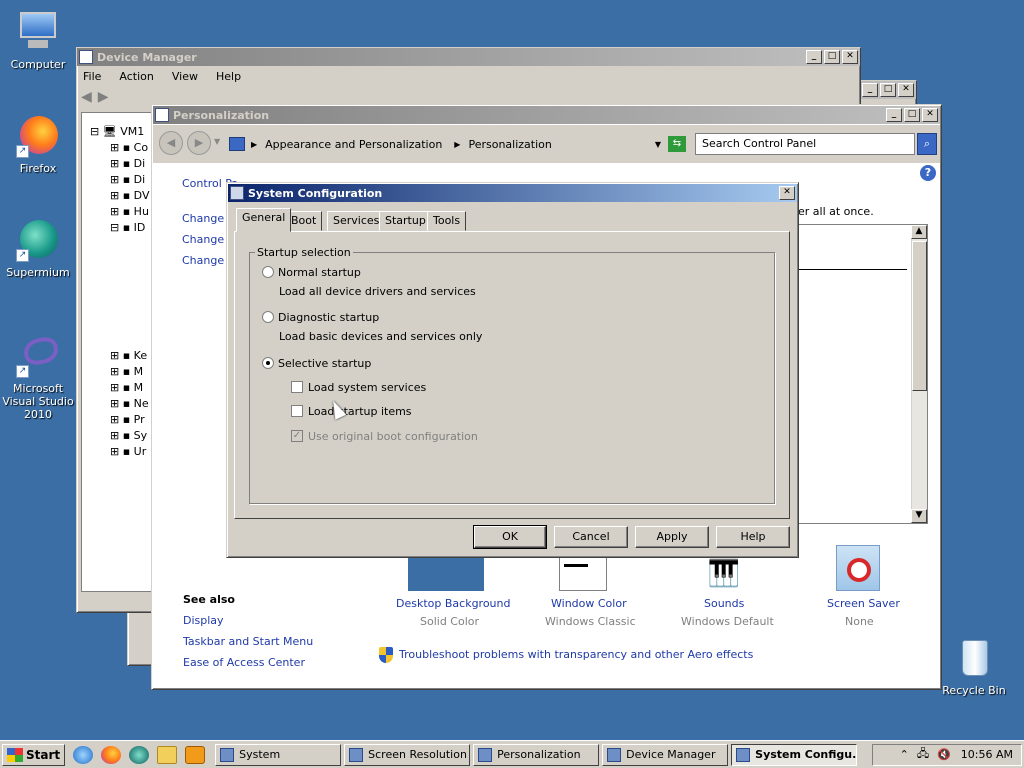 The height and width of the screenshot is (768, 1024). Describe the element at coordinates (39, 40) in the screenshot. I see `desktop-icon-computer: Computer` at that location.